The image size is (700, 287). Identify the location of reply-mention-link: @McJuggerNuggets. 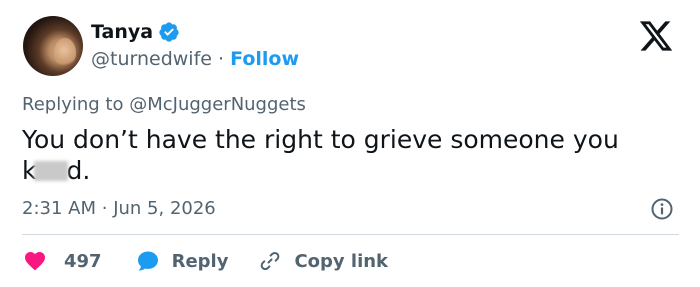
(217, 104).